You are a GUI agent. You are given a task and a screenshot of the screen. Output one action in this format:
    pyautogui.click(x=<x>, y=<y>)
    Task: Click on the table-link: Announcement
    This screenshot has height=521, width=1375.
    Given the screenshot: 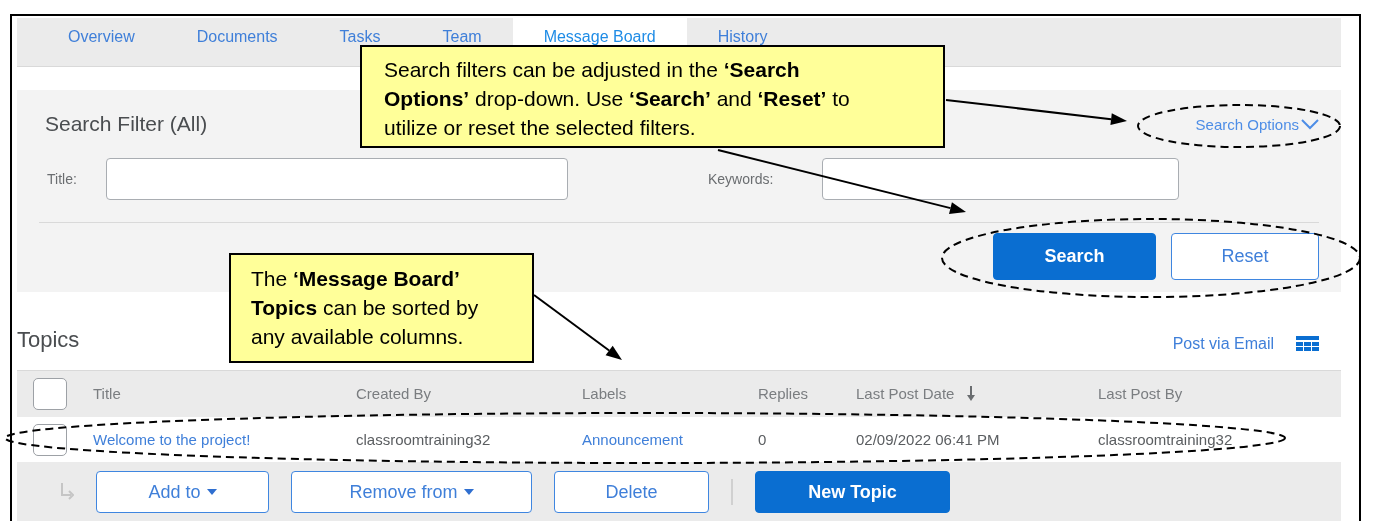 What is the action you would take?
    pyautogui.click(x=632, y=439)
    